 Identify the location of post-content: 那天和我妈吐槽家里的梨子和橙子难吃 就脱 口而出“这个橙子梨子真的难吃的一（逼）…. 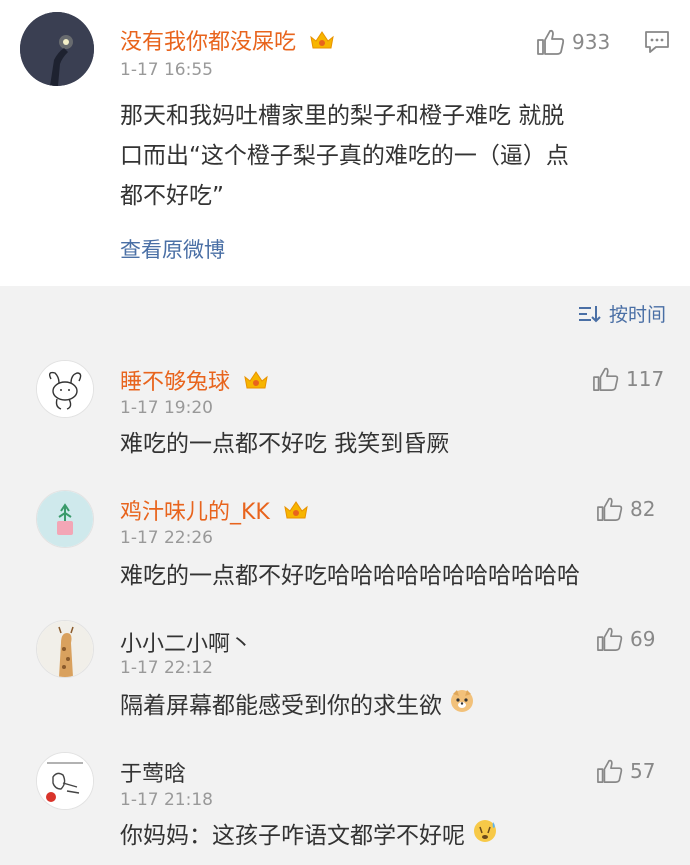
(344, 156).